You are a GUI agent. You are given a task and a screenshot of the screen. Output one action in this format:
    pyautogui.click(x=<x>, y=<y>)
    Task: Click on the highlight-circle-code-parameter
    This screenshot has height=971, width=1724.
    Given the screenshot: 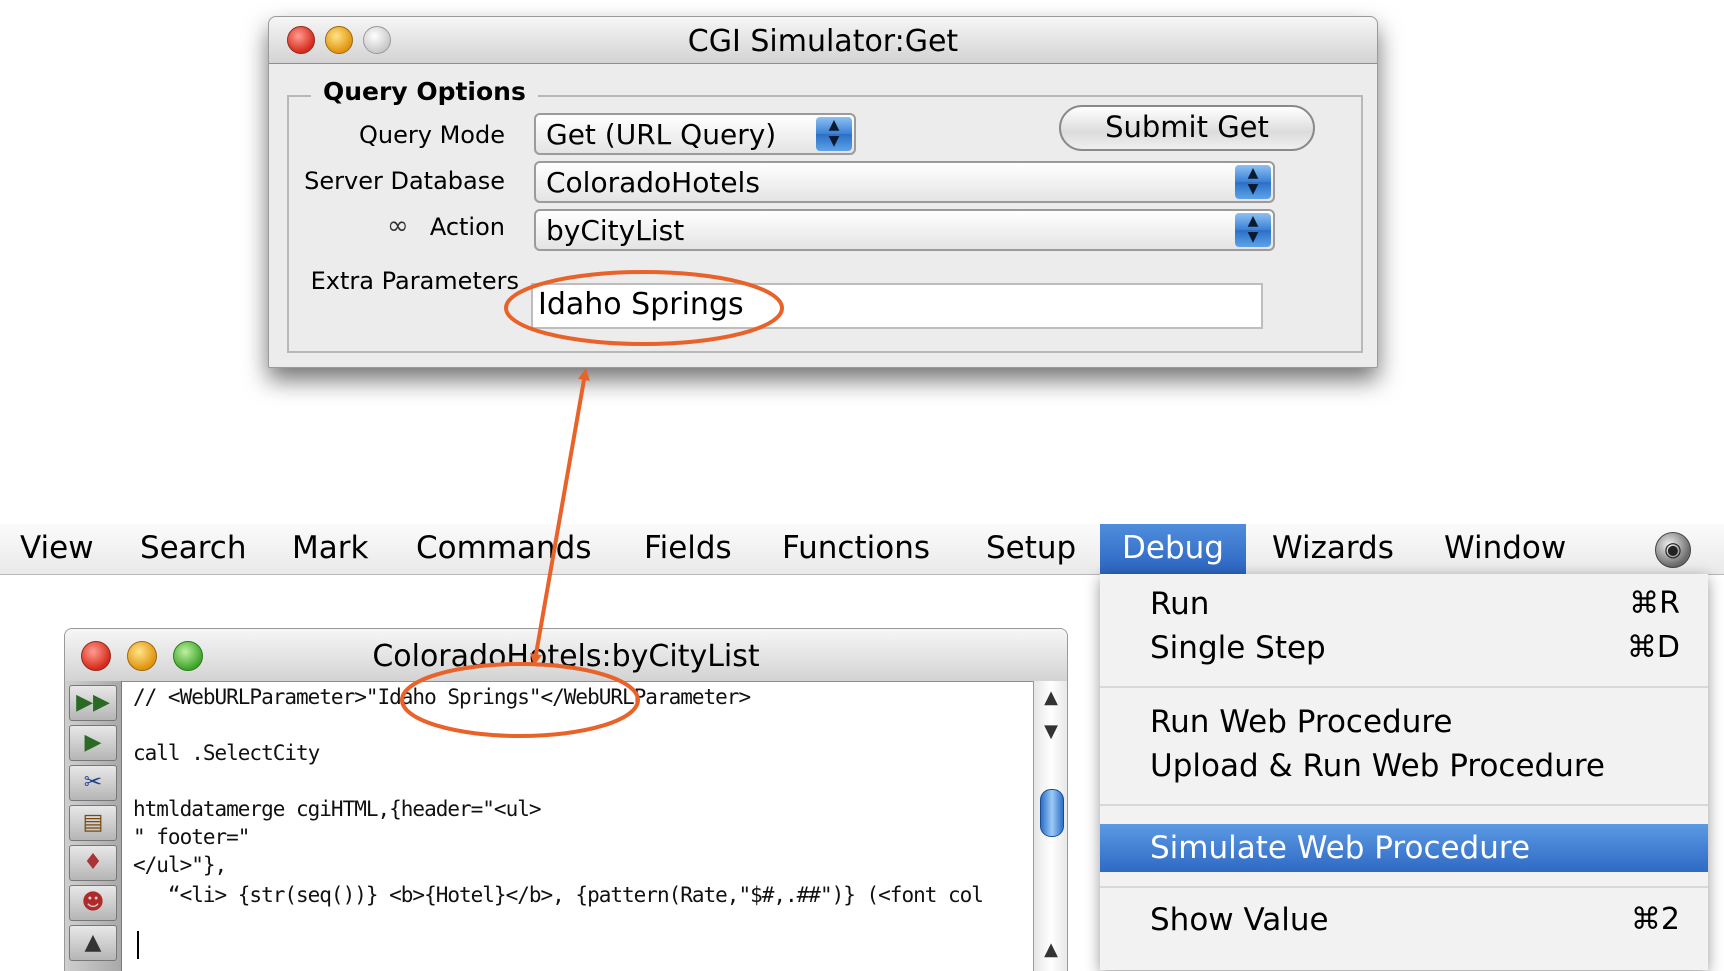 What is the action you would take?
    pyautogui.click(x=520, y=700)
    